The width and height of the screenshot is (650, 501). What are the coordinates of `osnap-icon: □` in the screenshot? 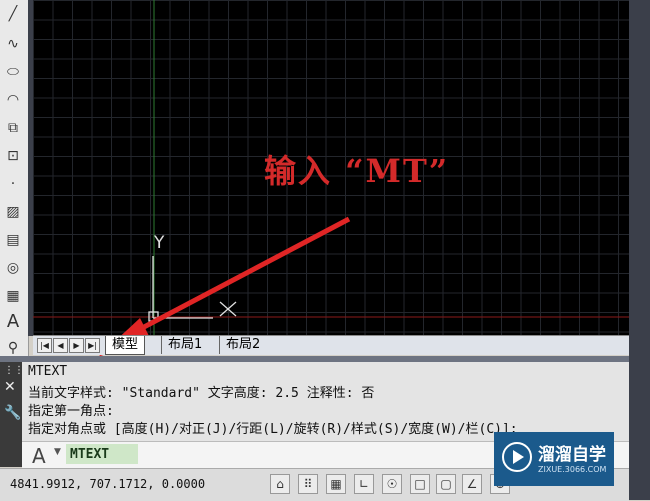 It's located at (420, 484).